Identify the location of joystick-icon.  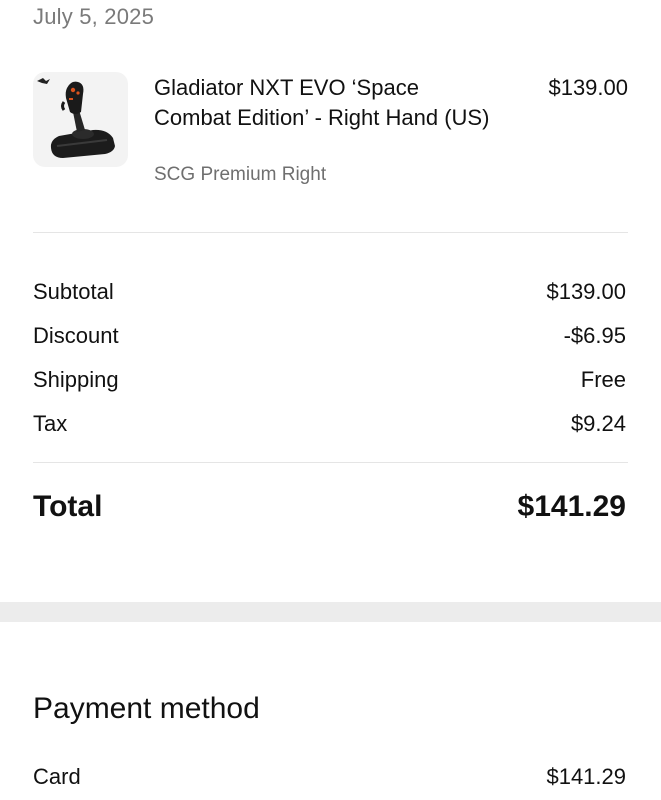
(76, 118).